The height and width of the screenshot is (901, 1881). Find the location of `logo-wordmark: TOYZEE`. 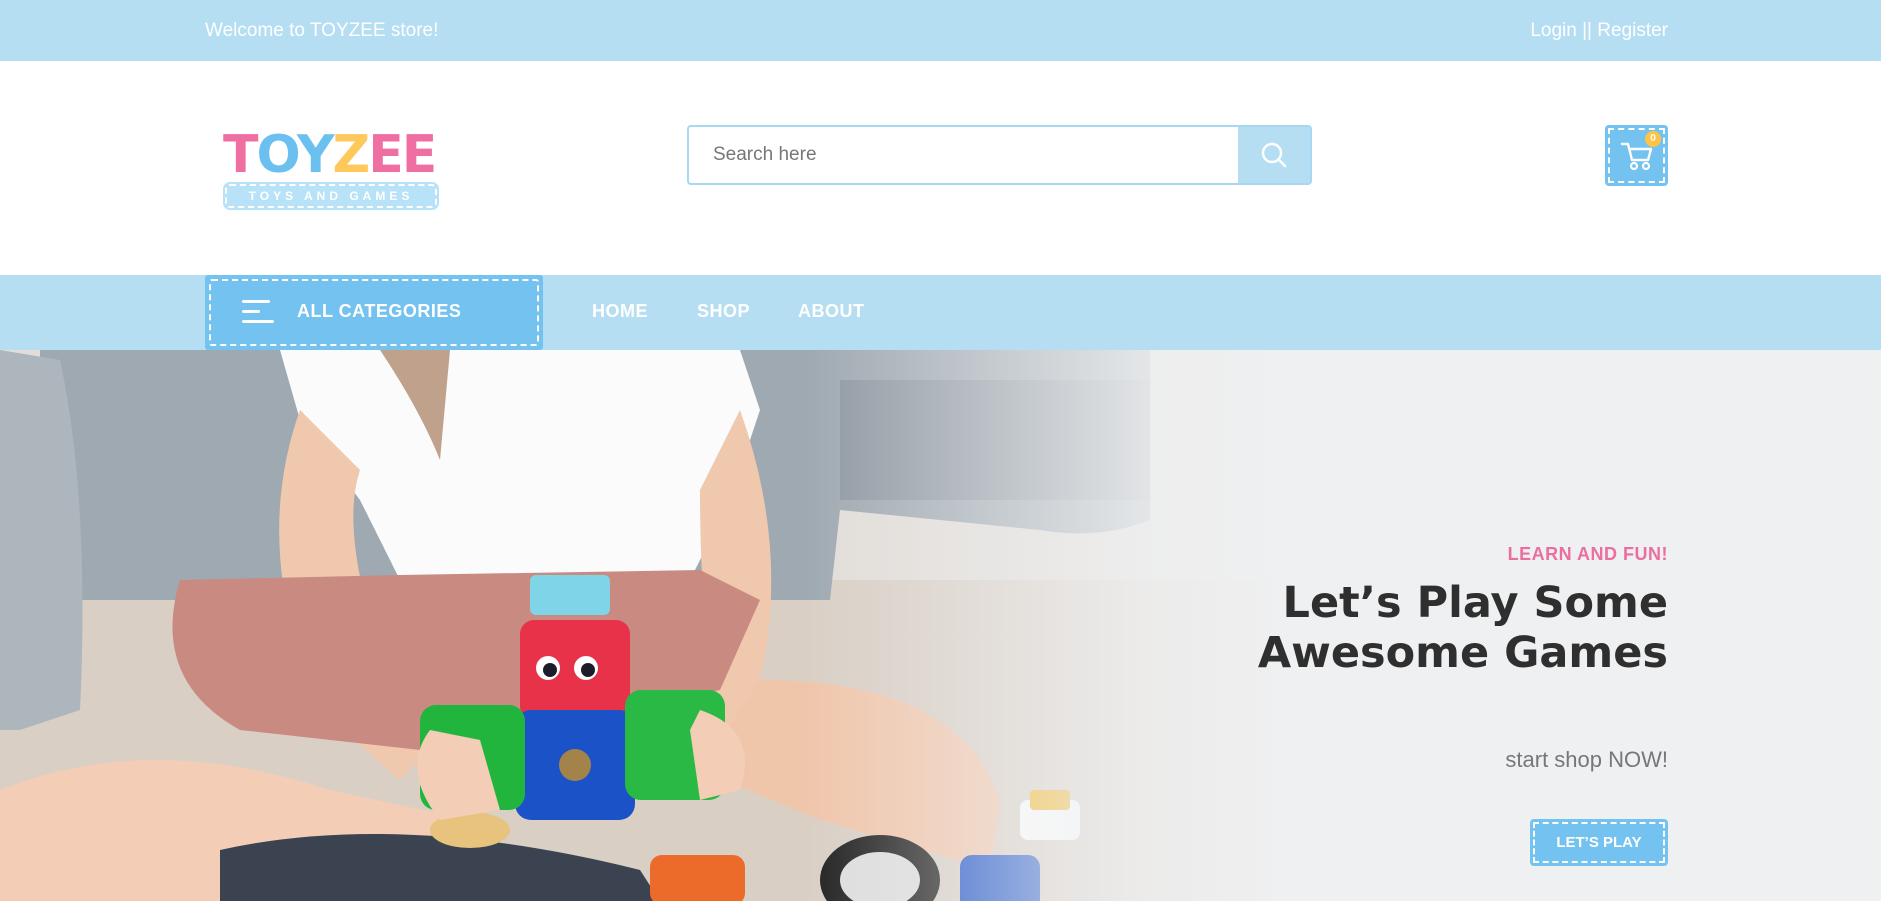

logo-wordmark: TOYZEE is located at coordinates (330, 155).